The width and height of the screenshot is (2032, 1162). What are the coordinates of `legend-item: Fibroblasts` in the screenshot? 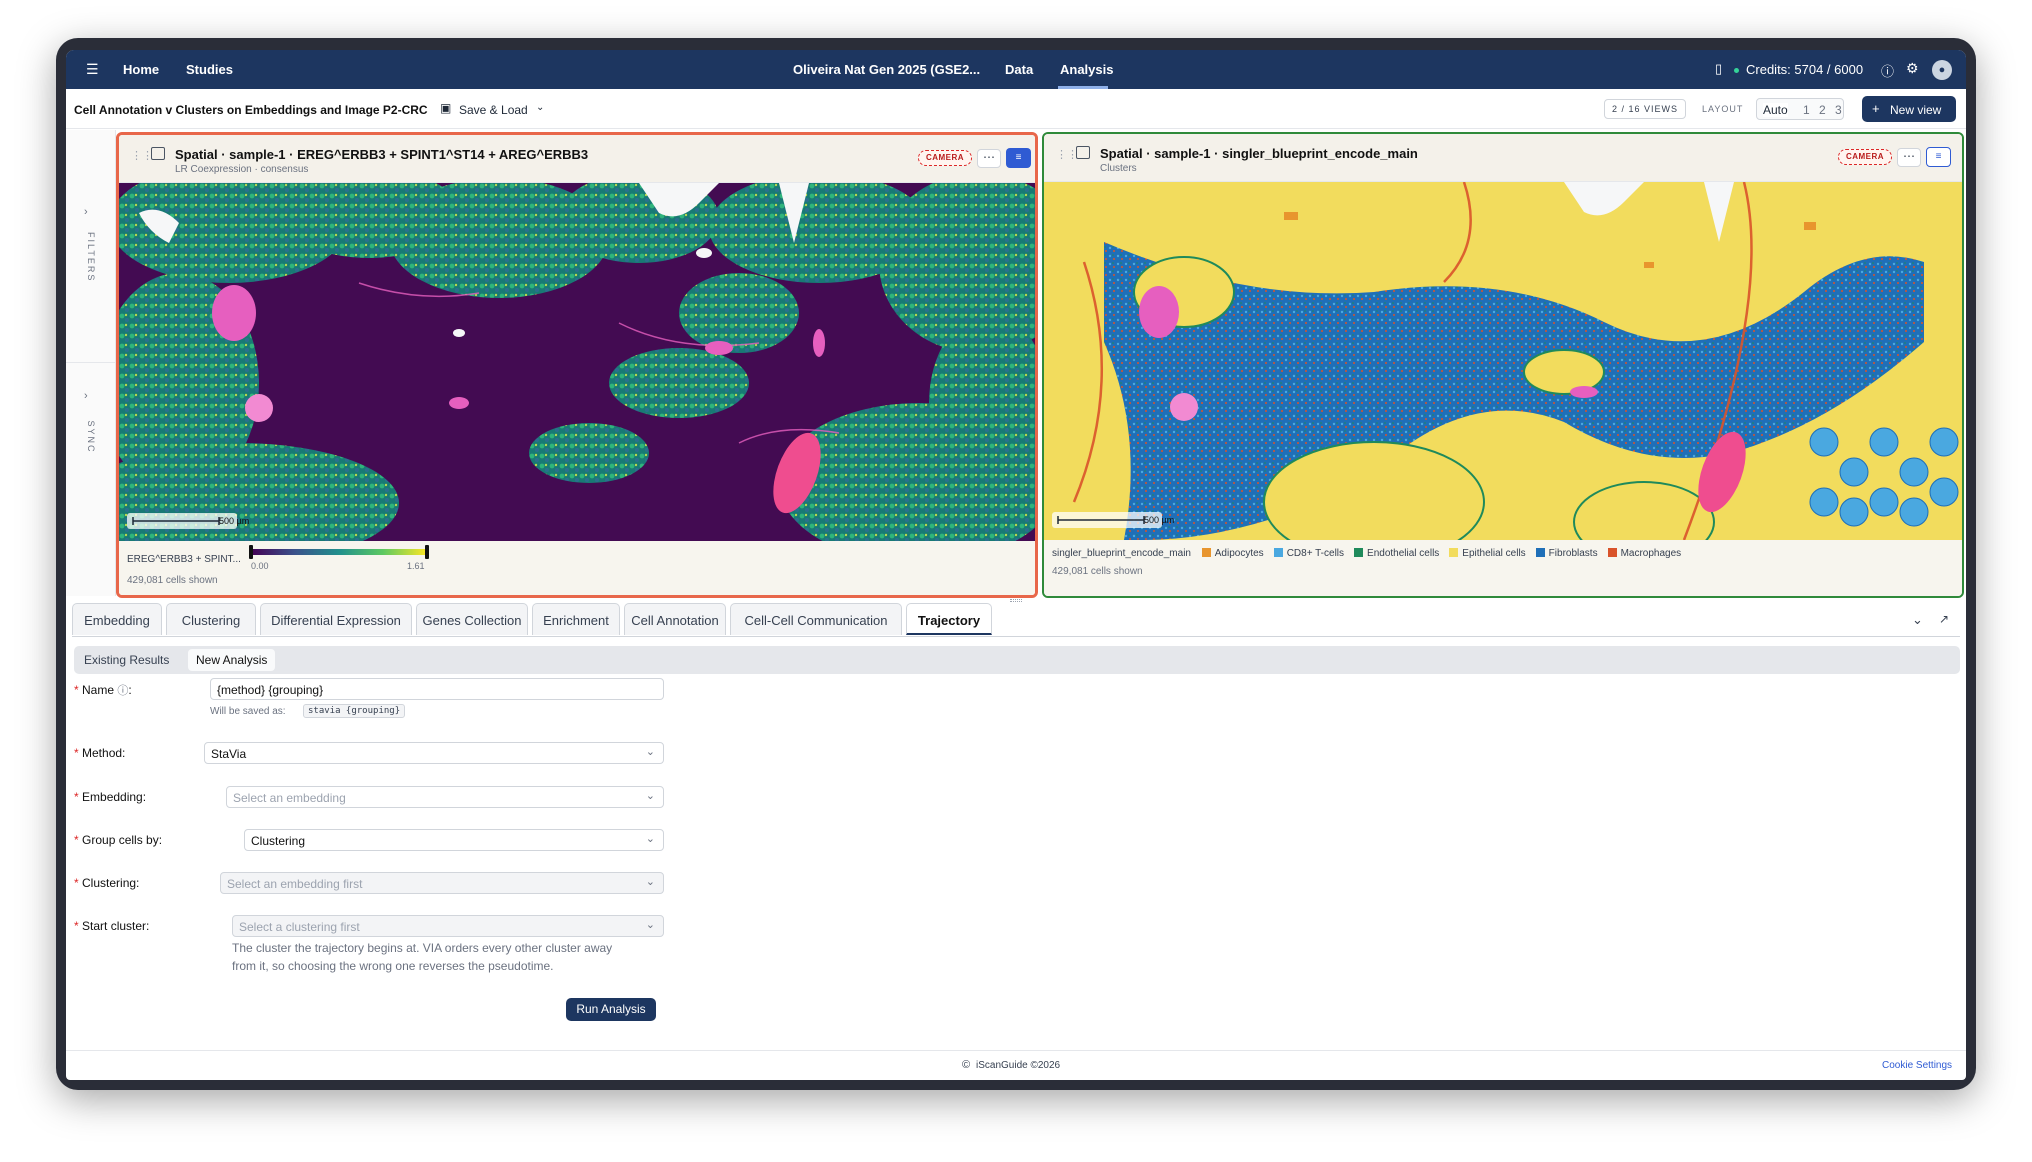 It's located at (1566, 553).